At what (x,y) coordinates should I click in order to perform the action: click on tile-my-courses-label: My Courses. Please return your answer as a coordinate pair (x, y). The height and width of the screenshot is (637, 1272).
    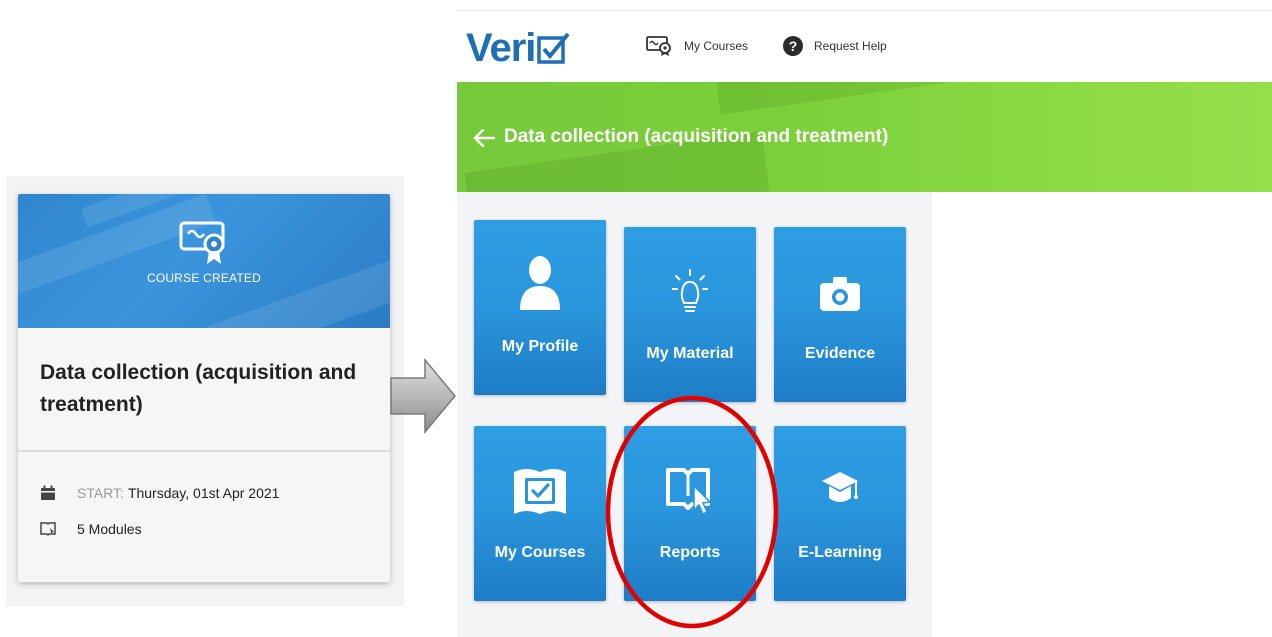
    Looking at the image, I should click on (540, 552).